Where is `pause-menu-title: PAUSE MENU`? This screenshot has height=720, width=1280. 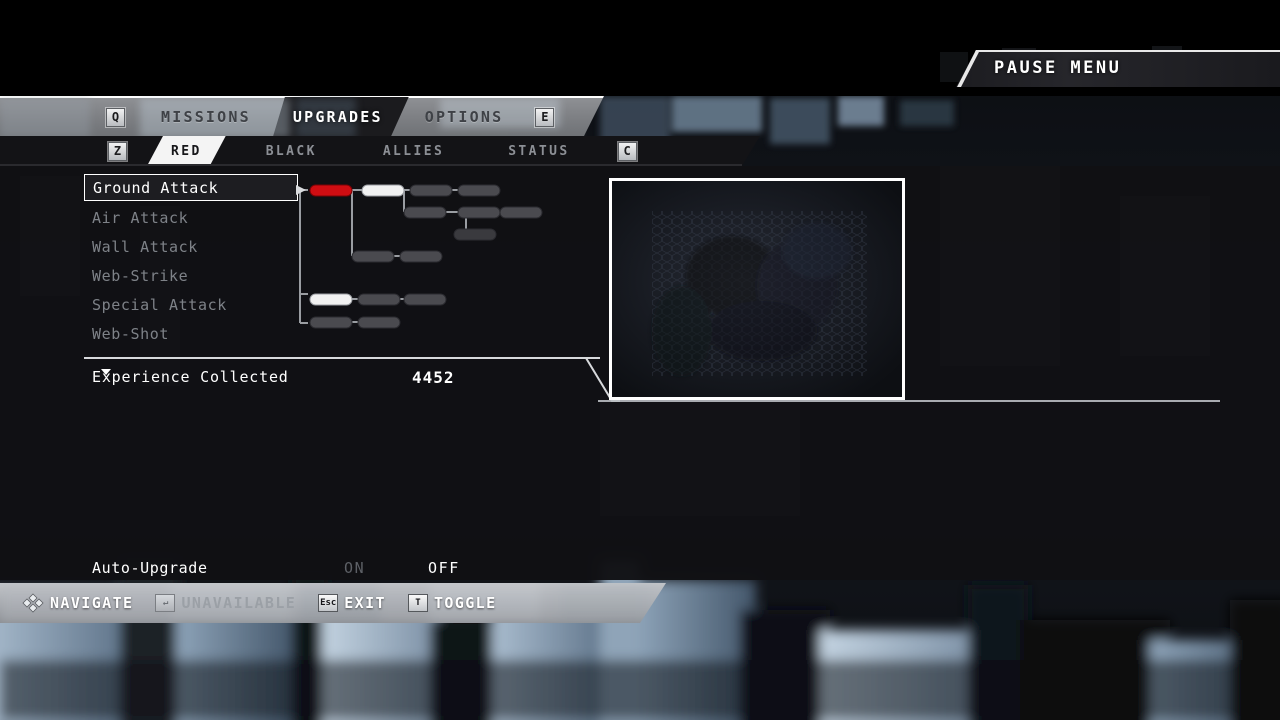
pause-menu-title: PAUSE MENU is located at coordinates (1058, 68).